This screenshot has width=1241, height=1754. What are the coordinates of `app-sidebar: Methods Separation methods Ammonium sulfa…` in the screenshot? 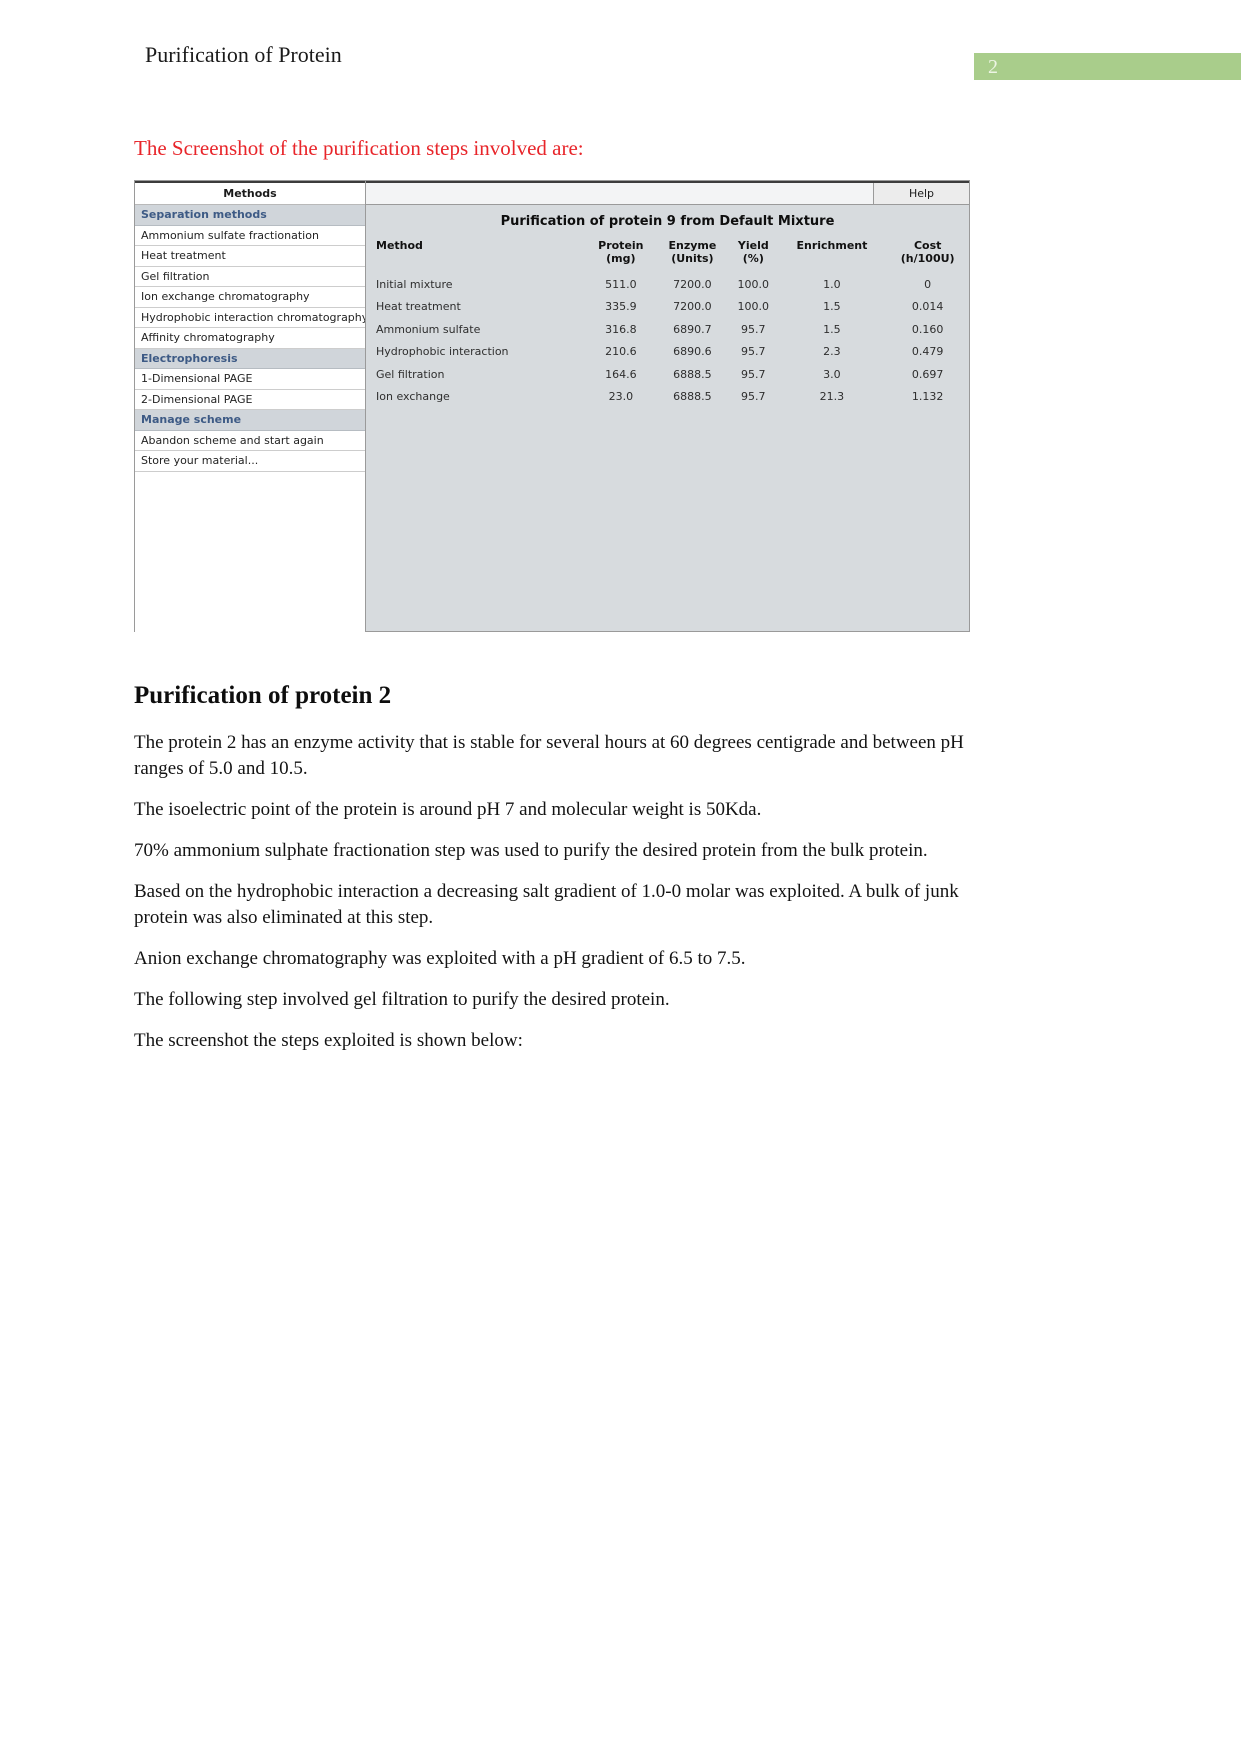 It's located at (250, 407).